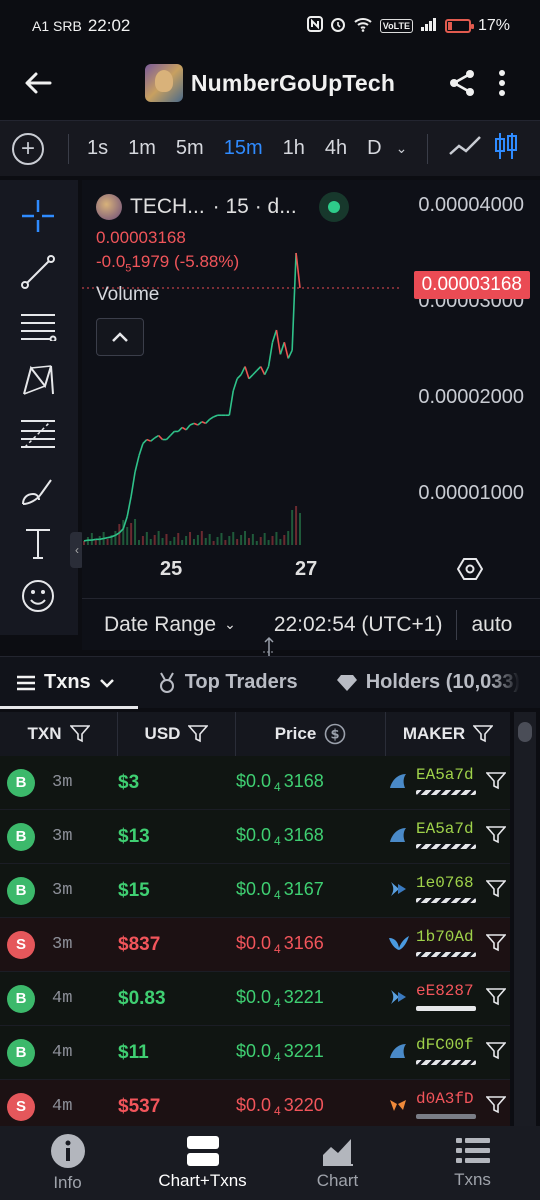 The height and width of the screenshot is (1200, 540). I want to click on txn-price: $0.0 4 3168, so click(280, 783).